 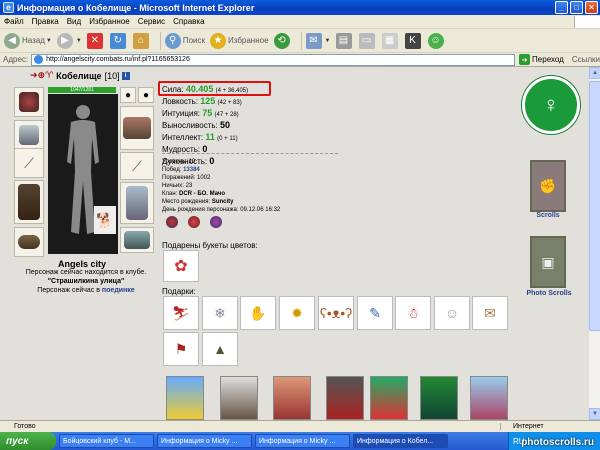 I want to click on gift-hat-icon: ▲, so click(x=220, y=349).